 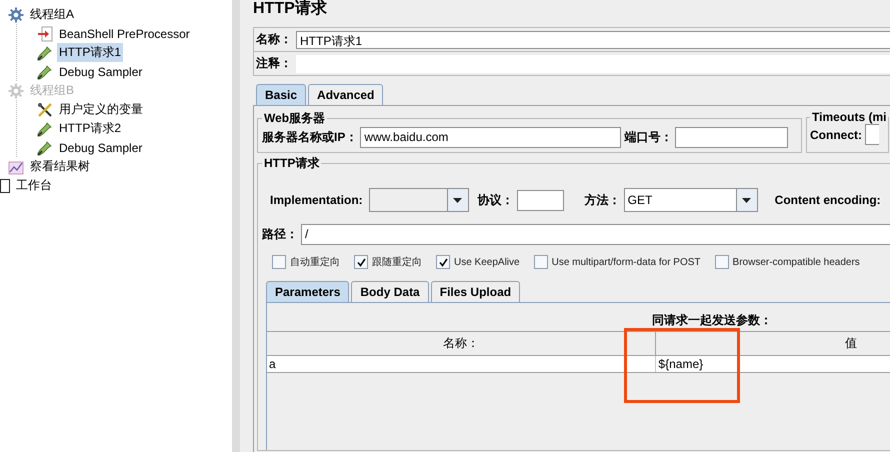 I want to click on arrow-page-icon, so click(x=45, y=34).